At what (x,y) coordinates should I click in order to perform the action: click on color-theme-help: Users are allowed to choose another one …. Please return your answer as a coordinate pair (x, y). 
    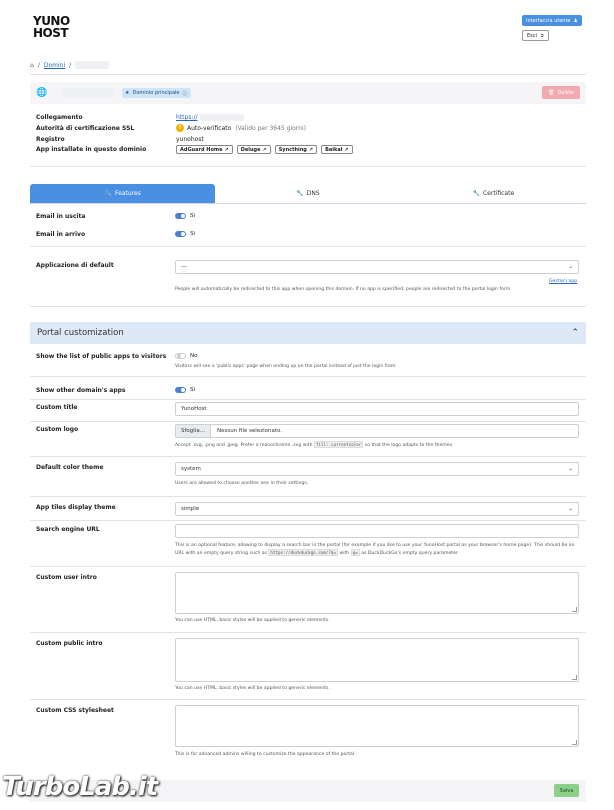
    Looking at the image, I should click on (242, 483).